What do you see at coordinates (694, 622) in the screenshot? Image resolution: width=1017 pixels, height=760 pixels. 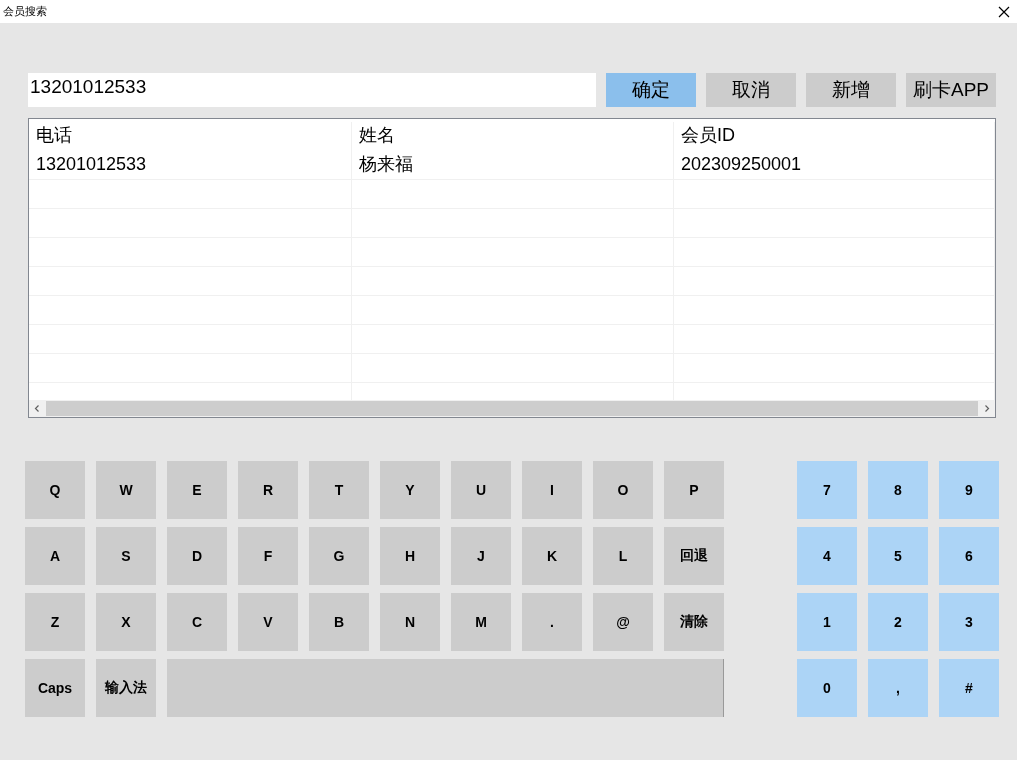 I see `keyboard-key: 清除` at bounding box center [694, 622].